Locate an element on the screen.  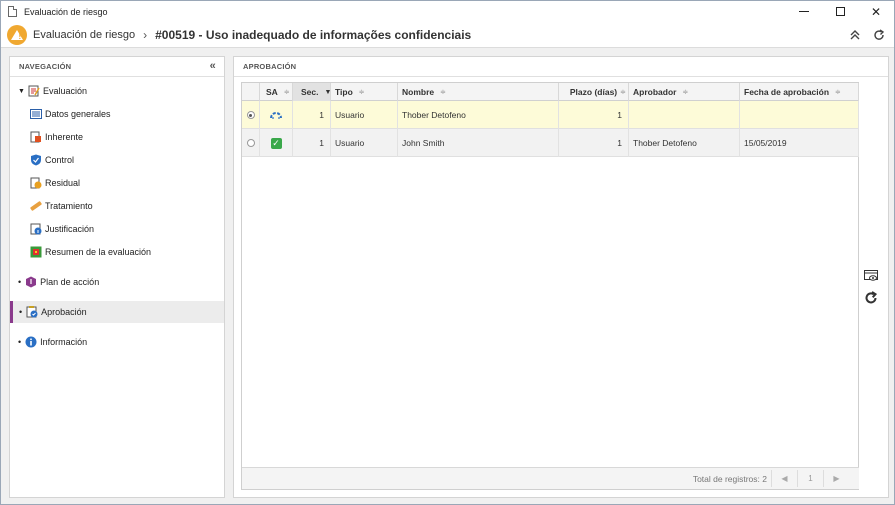
document-icon is located at coordinates (12, 11).